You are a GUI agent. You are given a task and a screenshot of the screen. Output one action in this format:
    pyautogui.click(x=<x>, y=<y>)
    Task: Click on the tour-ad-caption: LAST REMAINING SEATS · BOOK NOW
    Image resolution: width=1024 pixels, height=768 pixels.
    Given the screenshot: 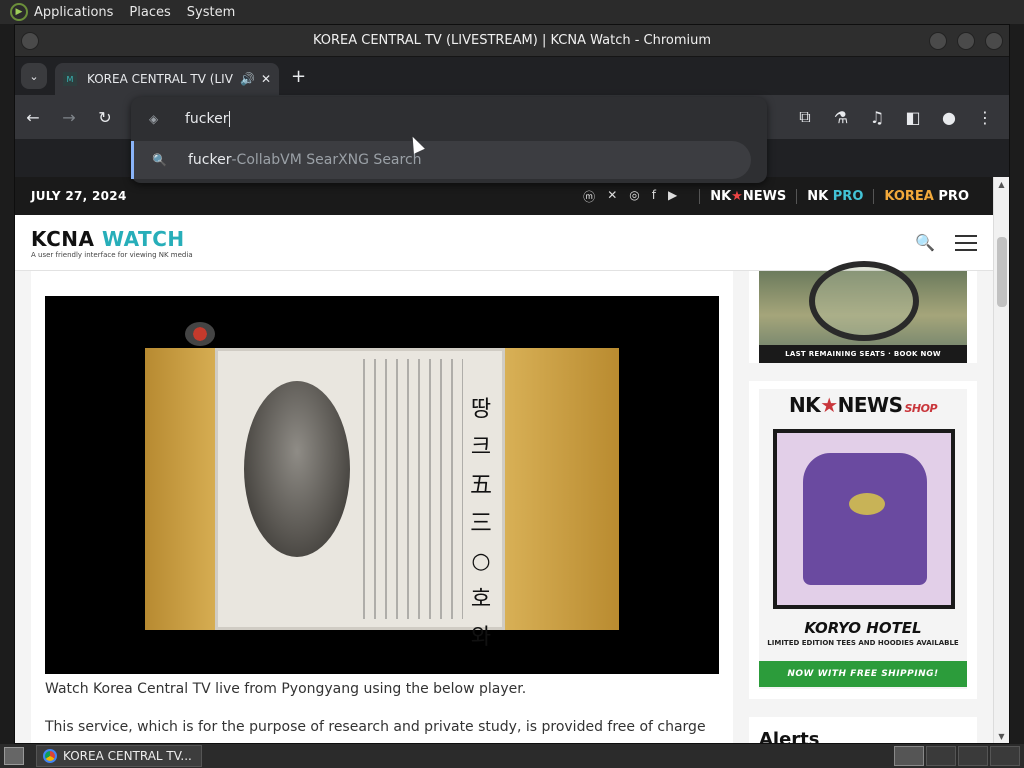 What is the action you would take?
    pyautogui.click(x=863, y=354)
    